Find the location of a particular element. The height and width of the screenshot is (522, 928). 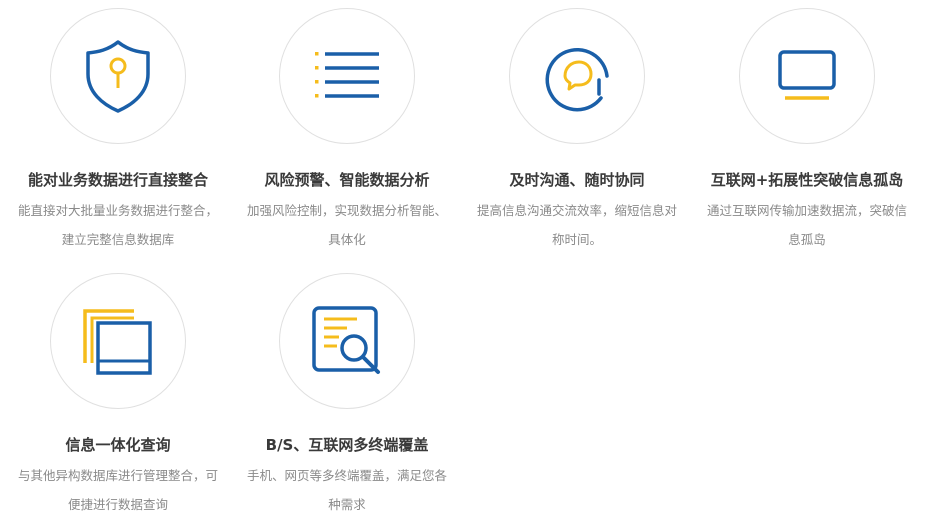

feature-title: B/S、互联网多终端覆盖 is located at coordinates (347, 445).